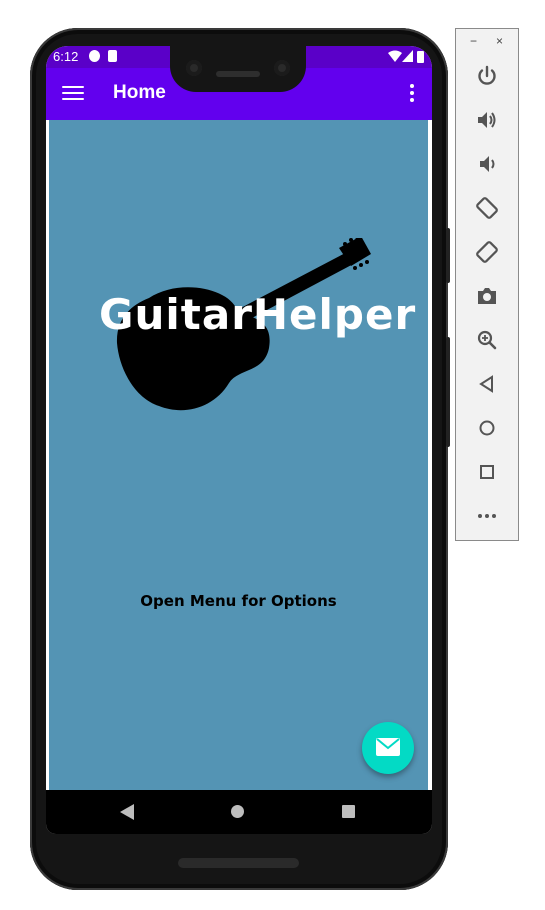 The width and height of the screenshot is (545, 910). Describe the element at coordinates (395, 56) in the screenshot. I see `wifi-icon` at that location.